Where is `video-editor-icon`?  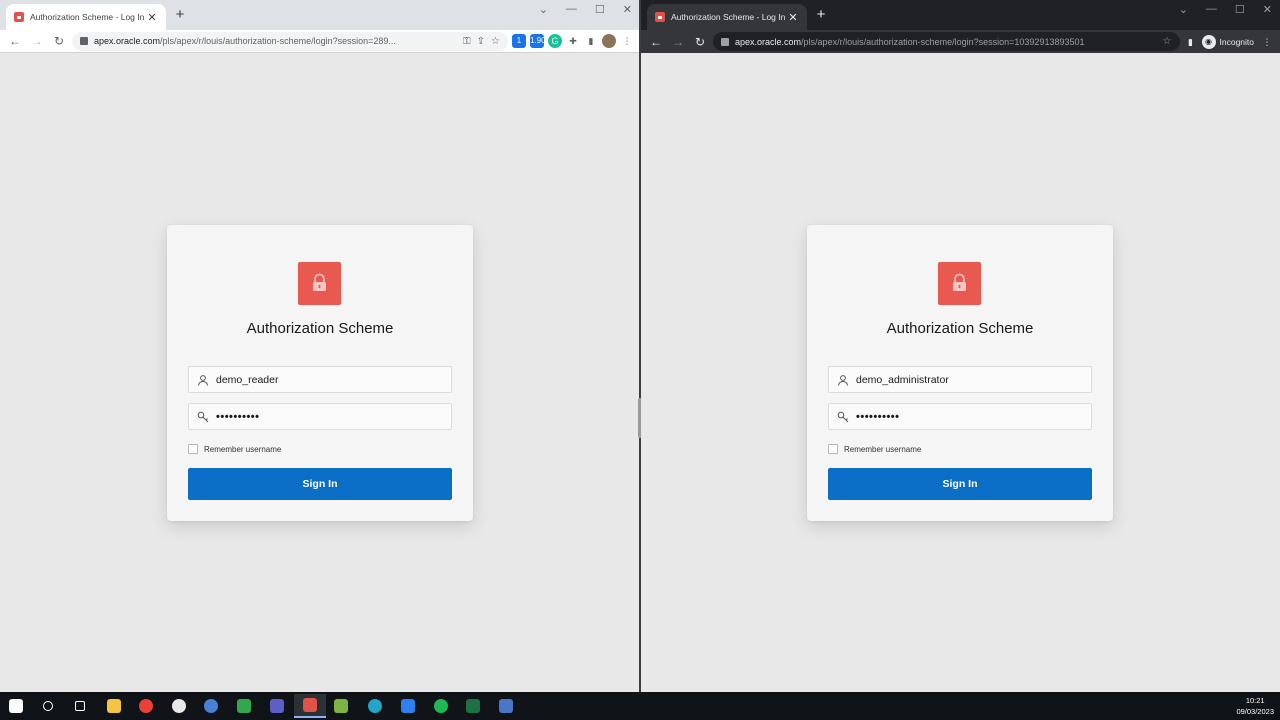
video-editor-icon is located at coordinates (244, 706).